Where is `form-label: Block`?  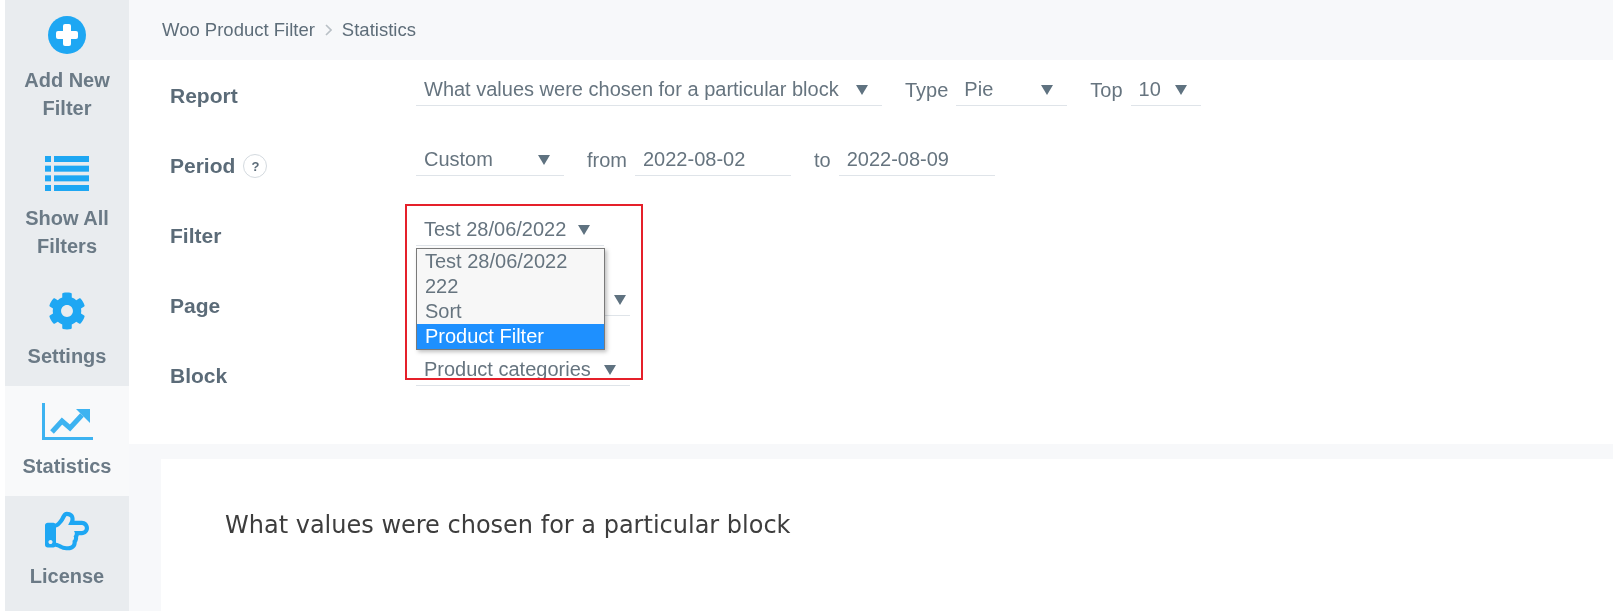
form-label: Block is located at coordinates (199, 376).